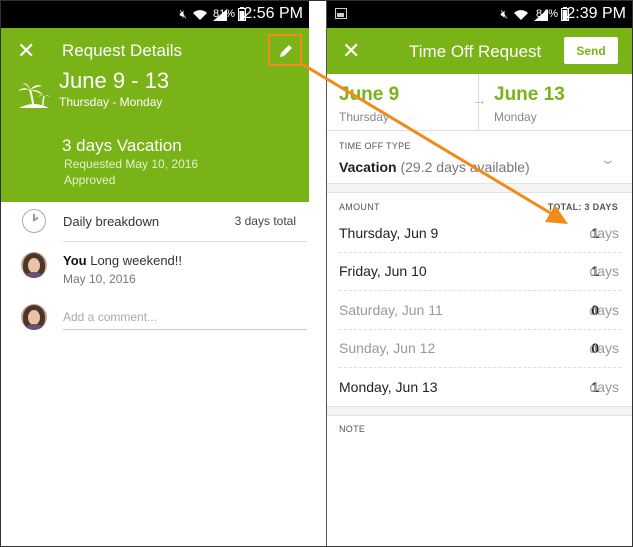 The width and height of the screenshot is (633, 547). I want to click on end-date-picker: June 13 Monday, so click(555, 102).